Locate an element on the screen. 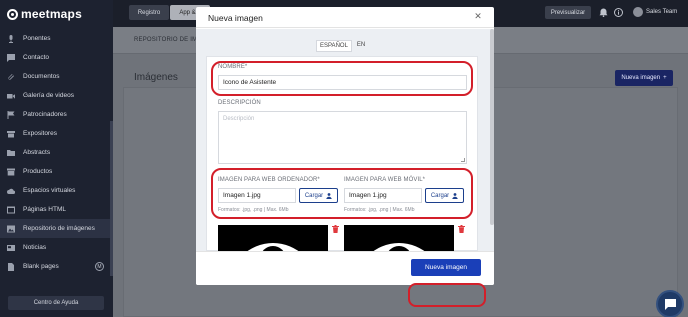 The height and width of the screenshot is (317, 688). module-badge: M is located at coordinates (99, 266).